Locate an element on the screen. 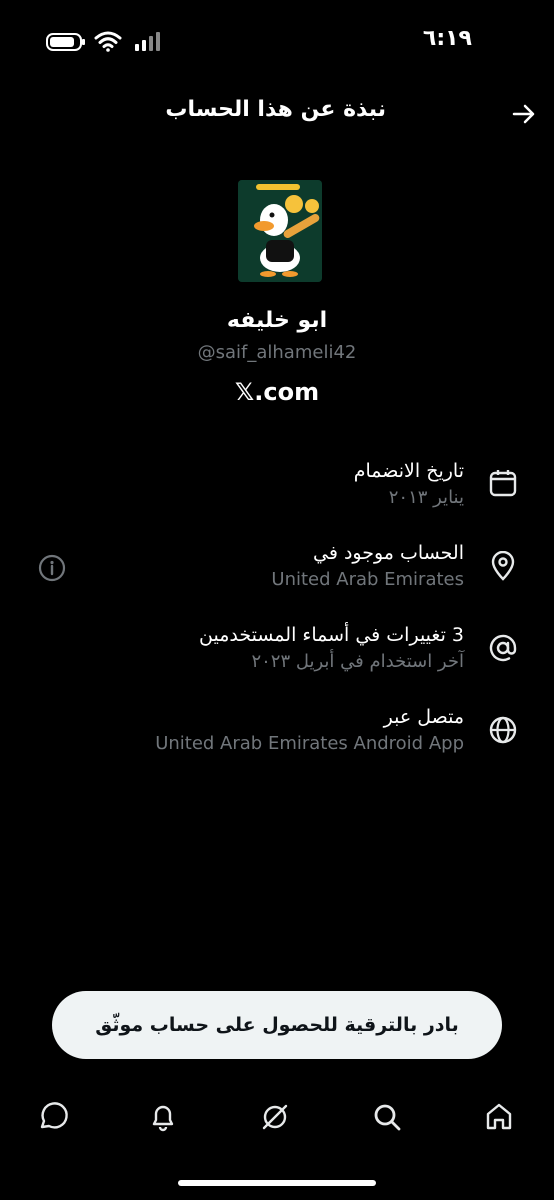 The height and width of the screenshot is (1200, 554). back-button is located at coordinates (524, 114).